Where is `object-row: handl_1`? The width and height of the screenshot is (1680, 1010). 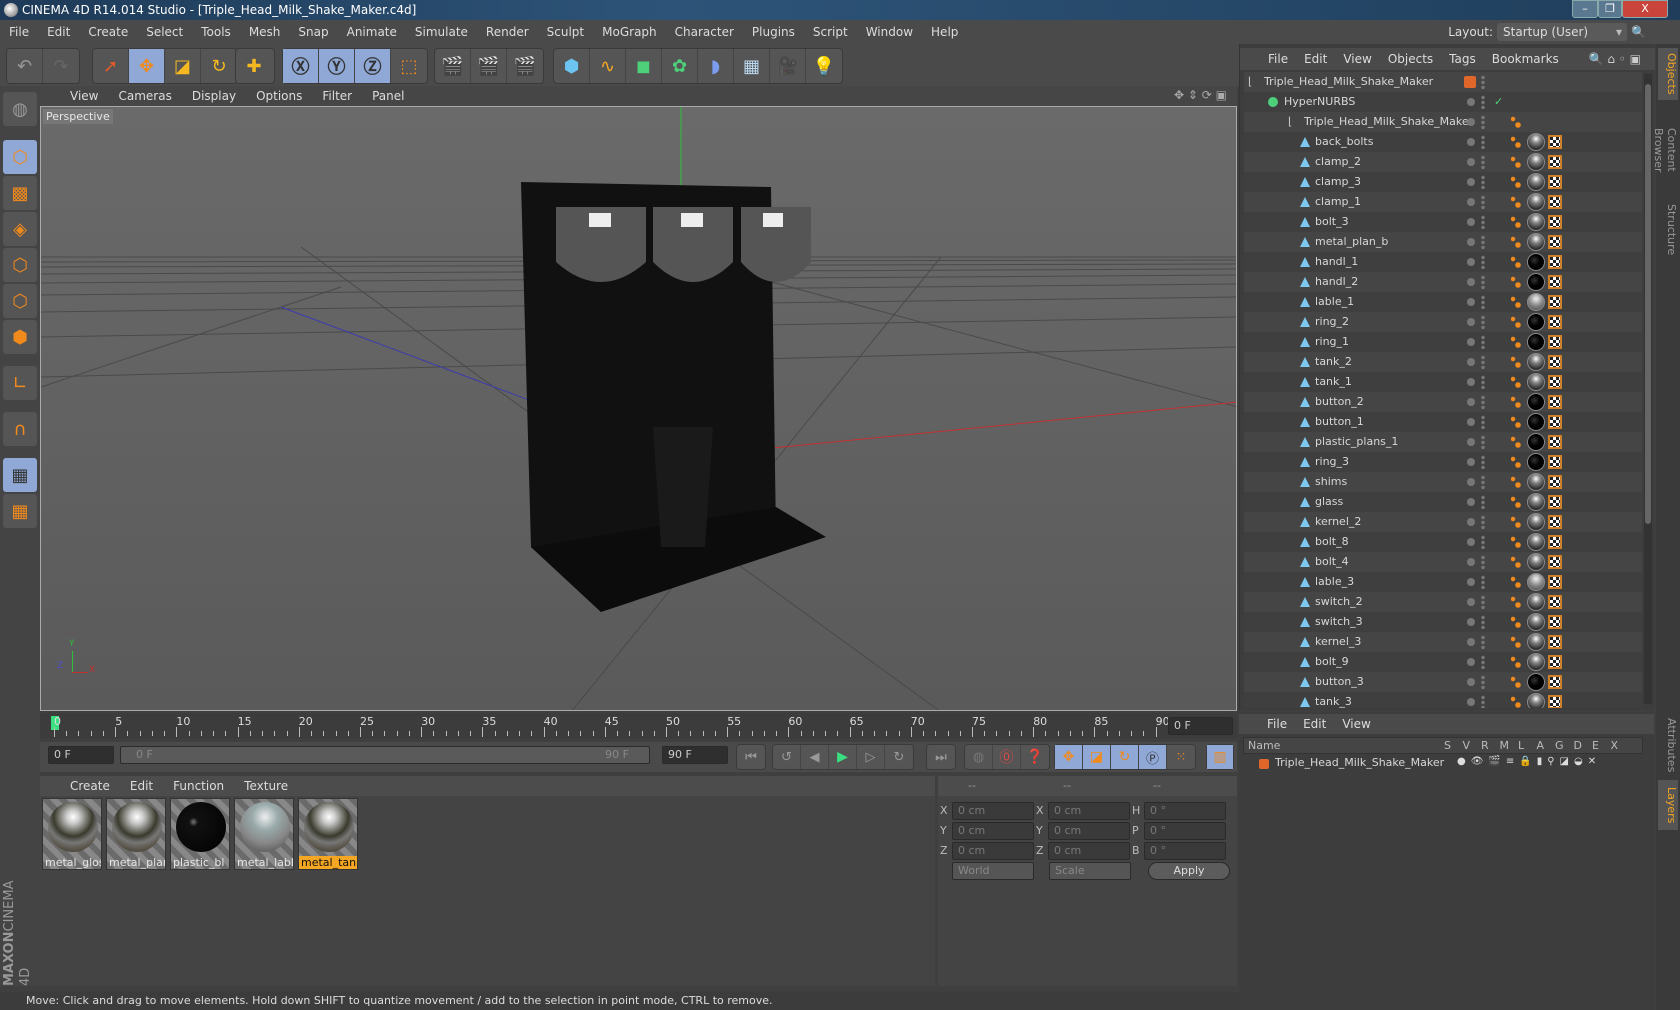
object-row: handl_1 is located at coordinates (1443, 262).